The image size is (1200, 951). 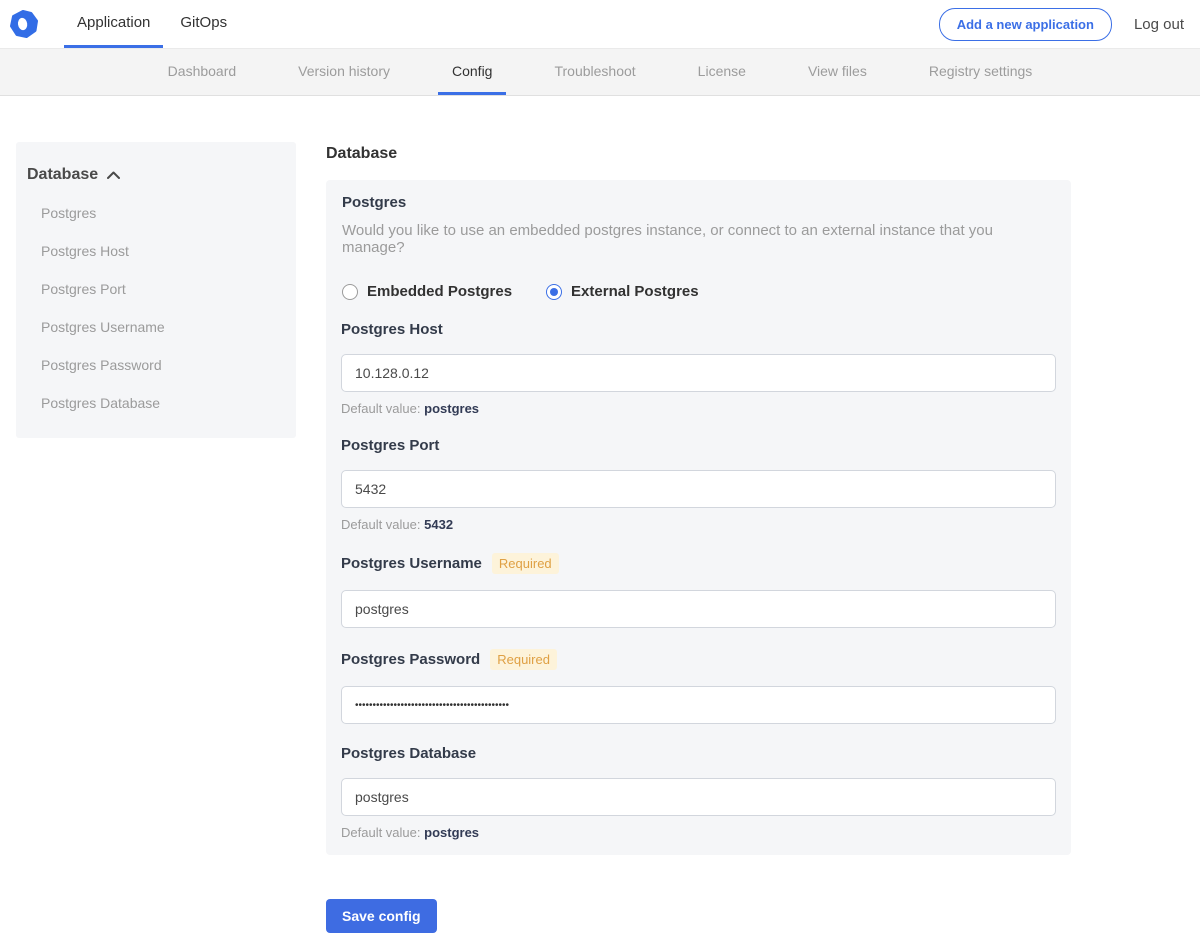 I want to click on config-field-postgres-port: Postgres Port Default value: 5432, so click(x=698, y=484).